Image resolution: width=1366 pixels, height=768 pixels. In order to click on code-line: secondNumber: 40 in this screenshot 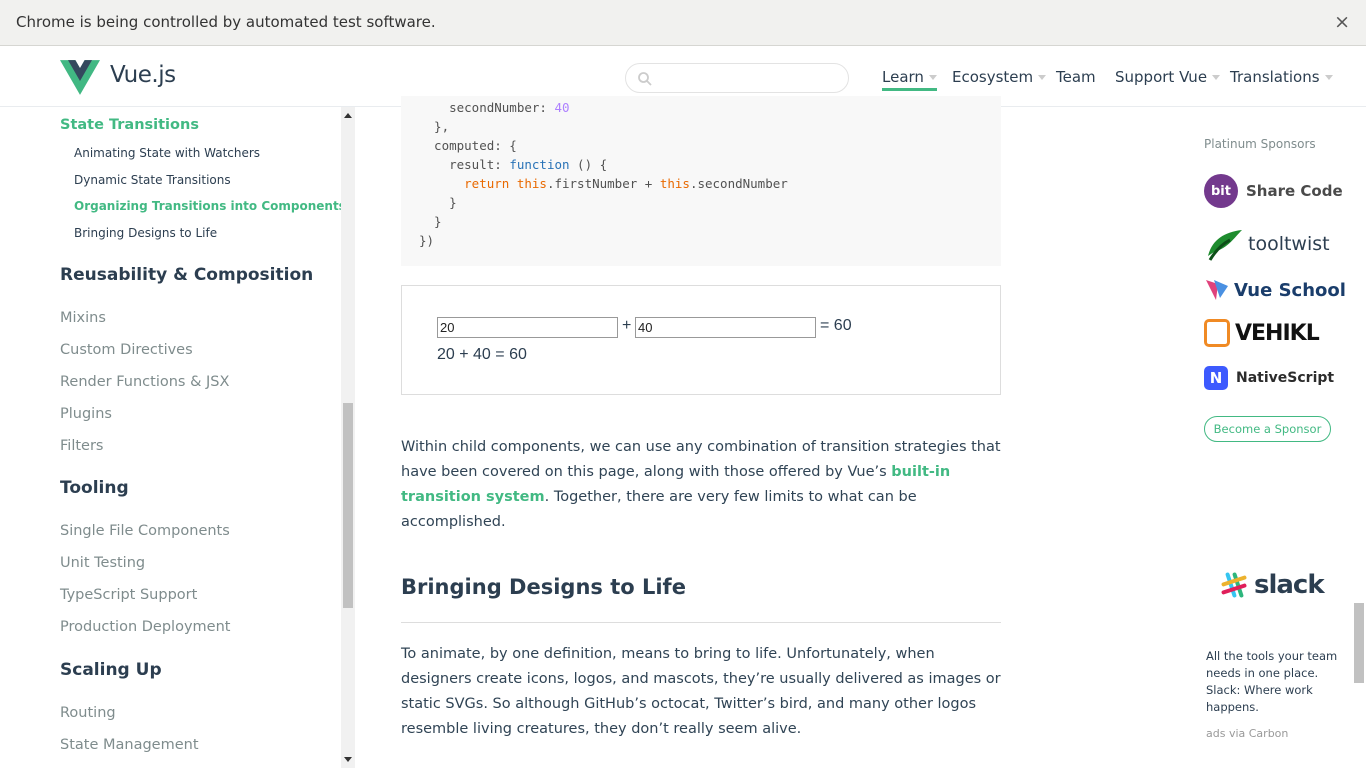, I will do `click(494, 107)`.